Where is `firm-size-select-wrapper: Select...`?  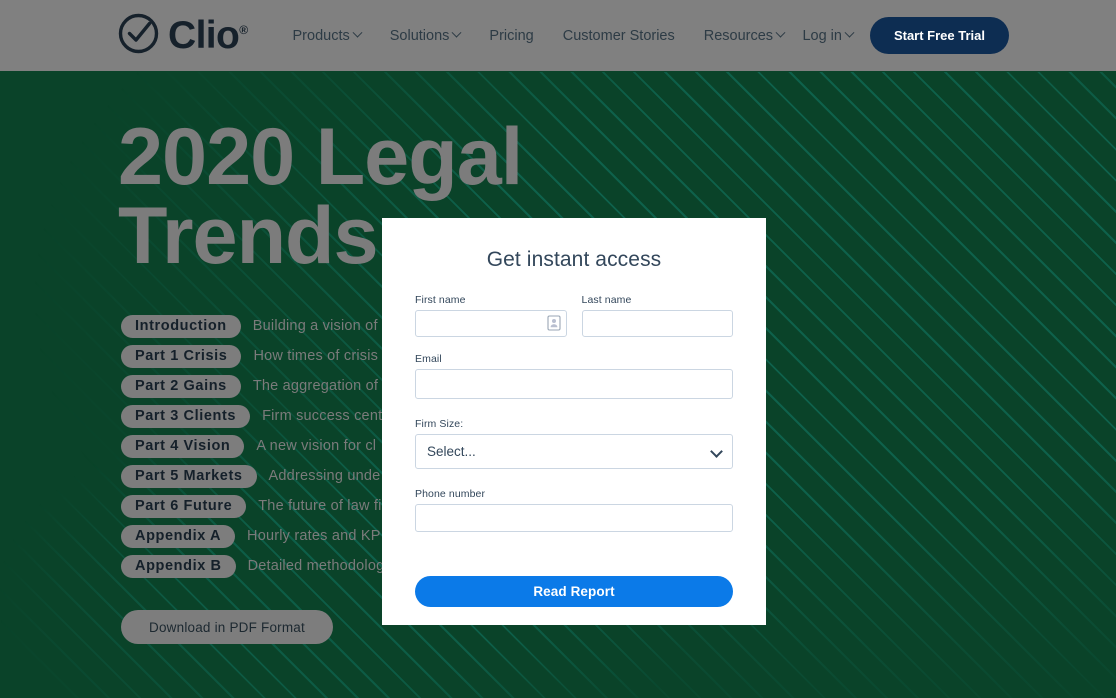 firm-size-select-wrapper: Select... is located at coordinates (574, 451).